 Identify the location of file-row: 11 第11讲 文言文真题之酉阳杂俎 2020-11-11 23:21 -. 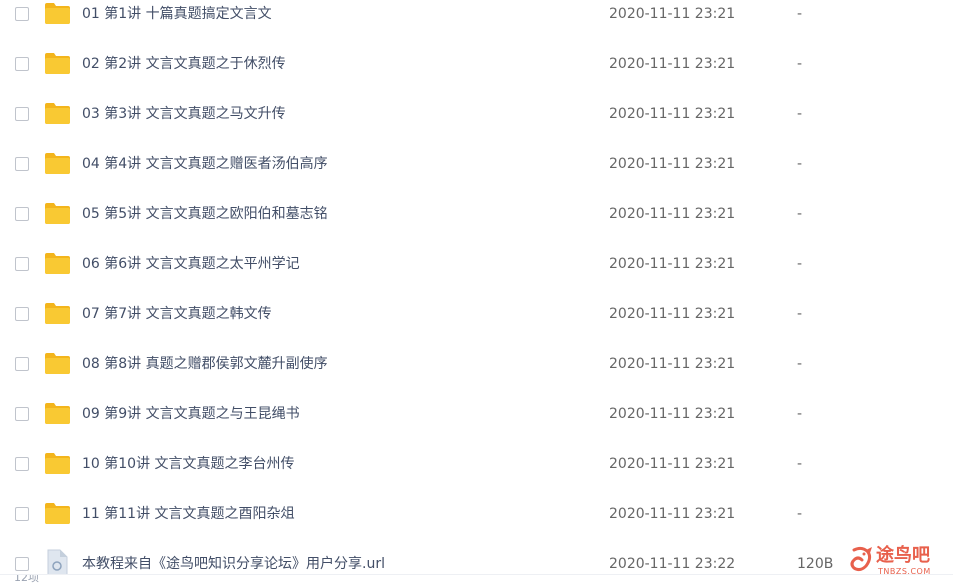
(476, 515).